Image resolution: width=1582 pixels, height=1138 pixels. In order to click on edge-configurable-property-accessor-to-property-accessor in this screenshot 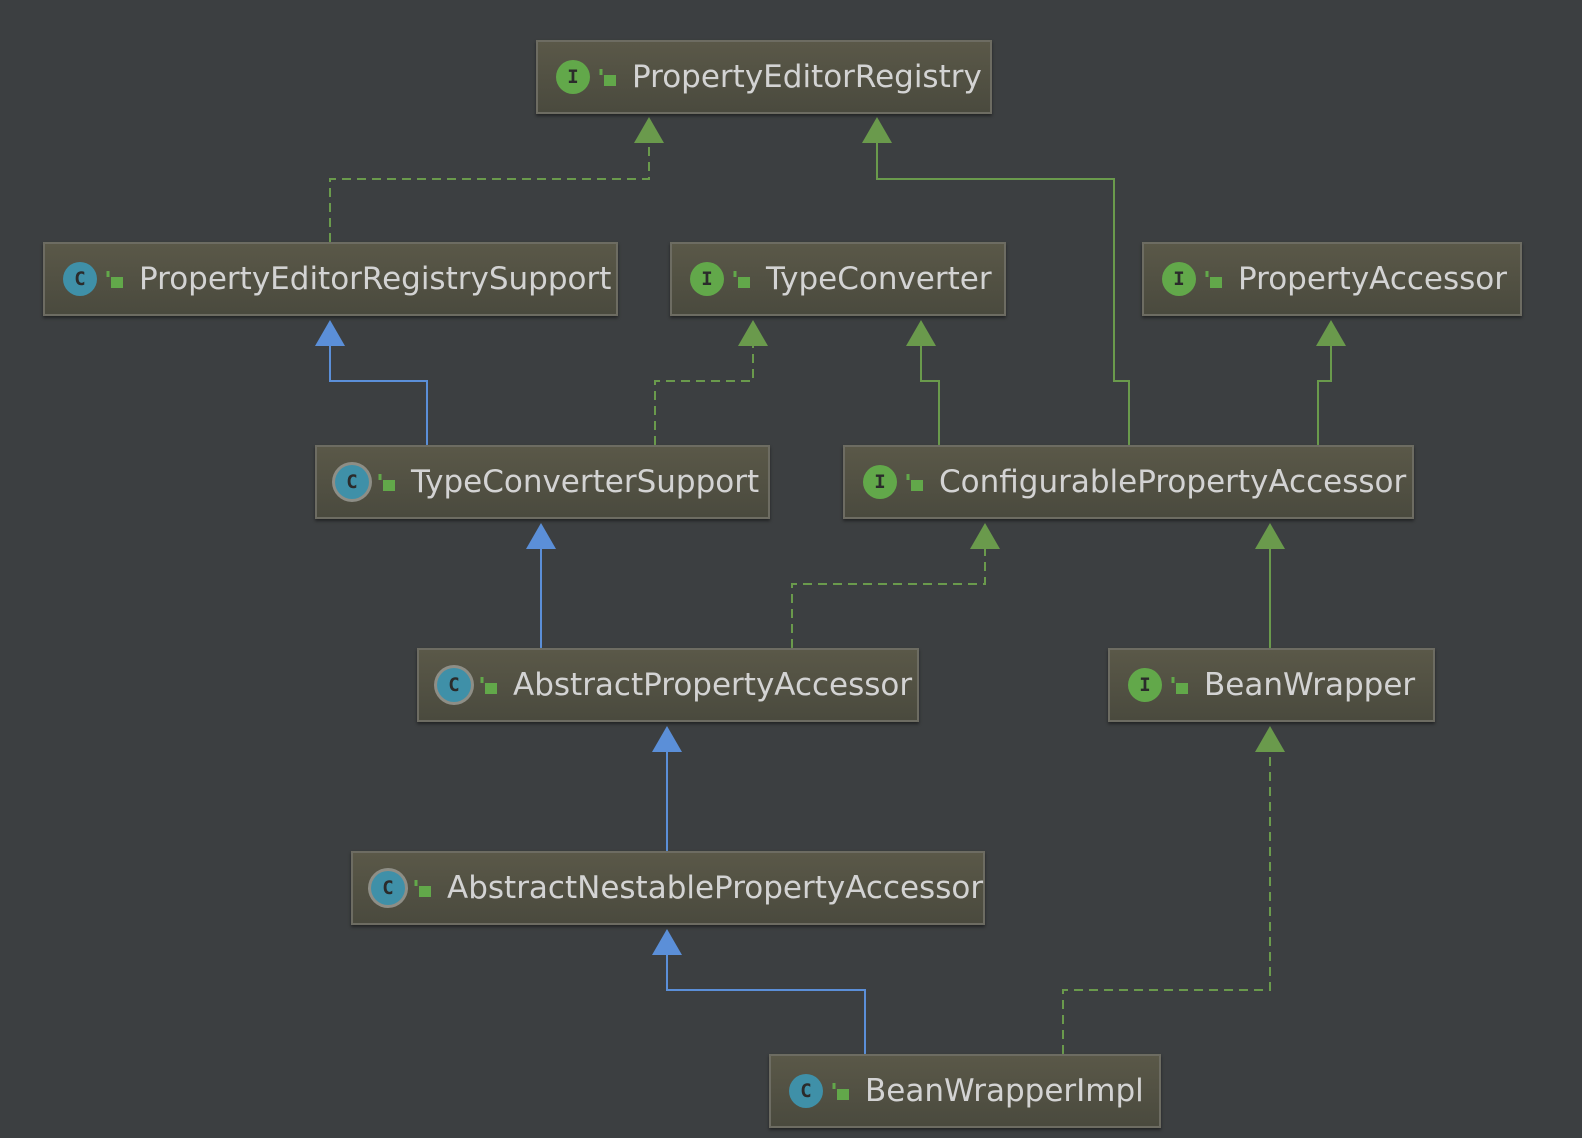, I will do `click(1324, 395)`.